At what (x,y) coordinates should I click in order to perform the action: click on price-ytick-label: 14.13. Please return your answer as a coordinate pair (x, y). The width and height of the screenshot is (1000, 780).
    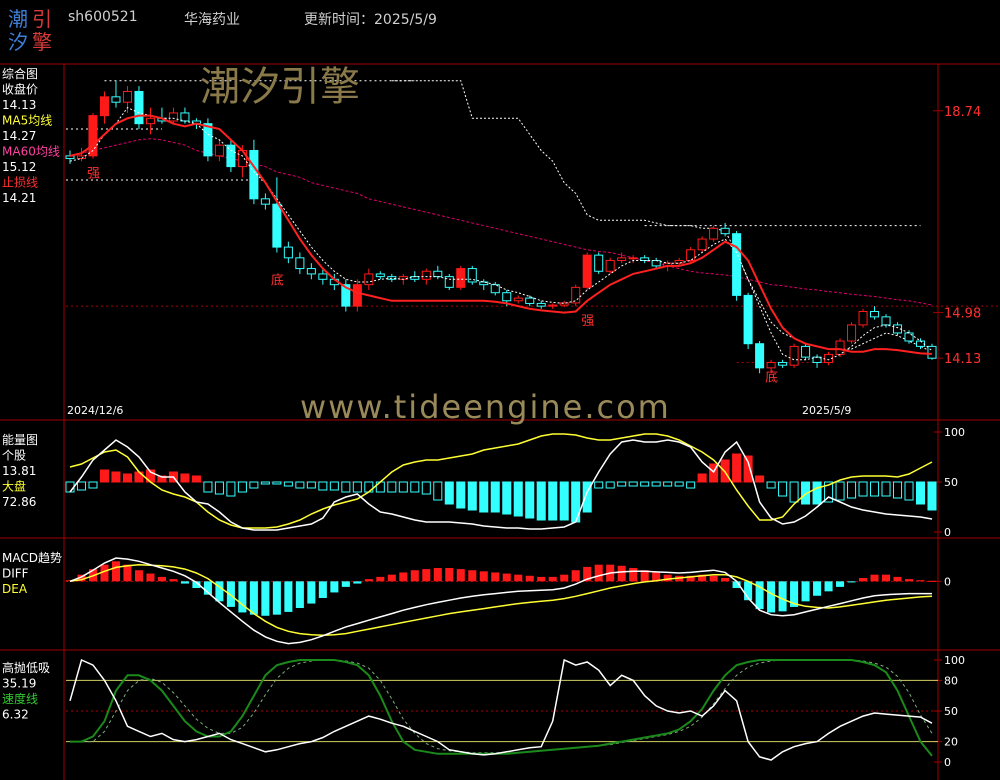
    Looking at the image, I should click on (962, 359).